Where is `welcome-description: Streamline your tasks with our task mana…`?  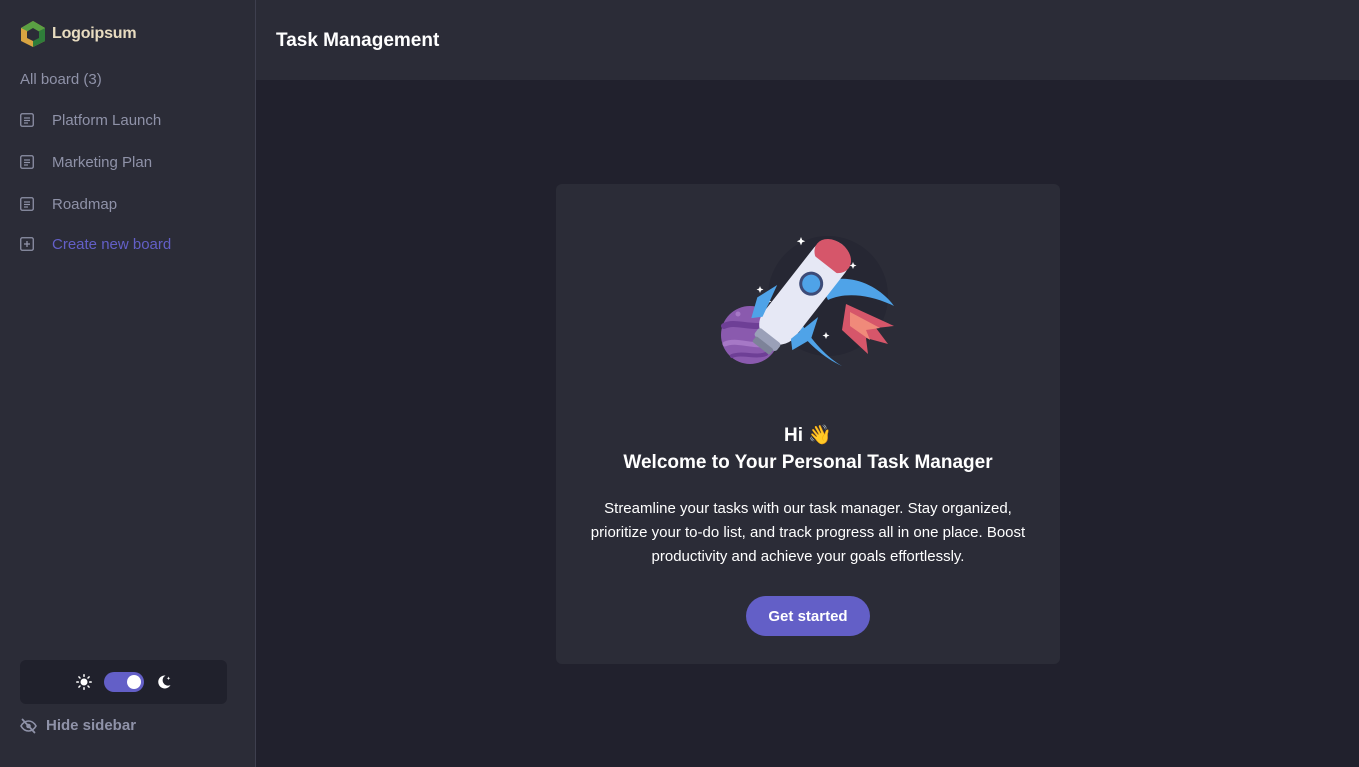
welcome-description: Streamline your tasks with our task mana… is located at coordinates (808, 532).